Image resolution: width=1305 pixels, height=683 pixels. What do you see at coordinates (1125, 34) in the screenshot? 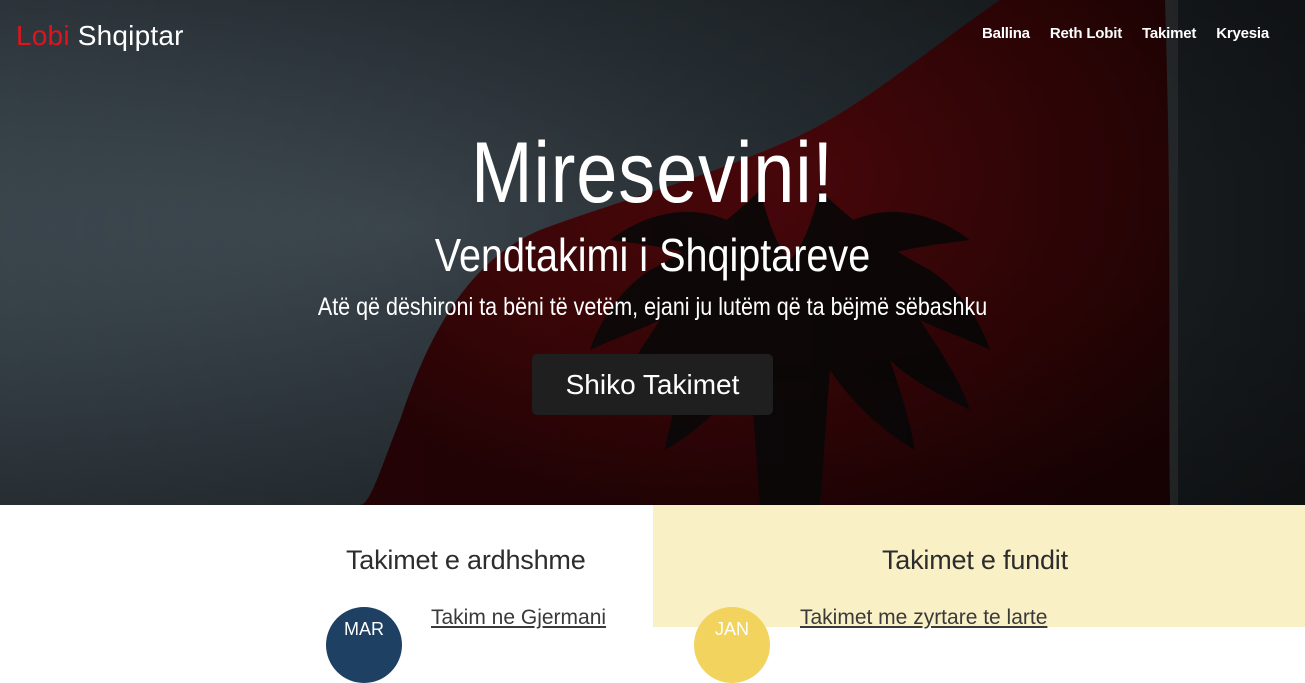
I see `nav-menu: Ballina Reth Lobit Takimet Kryesia` at bounding box center [1125, 34].